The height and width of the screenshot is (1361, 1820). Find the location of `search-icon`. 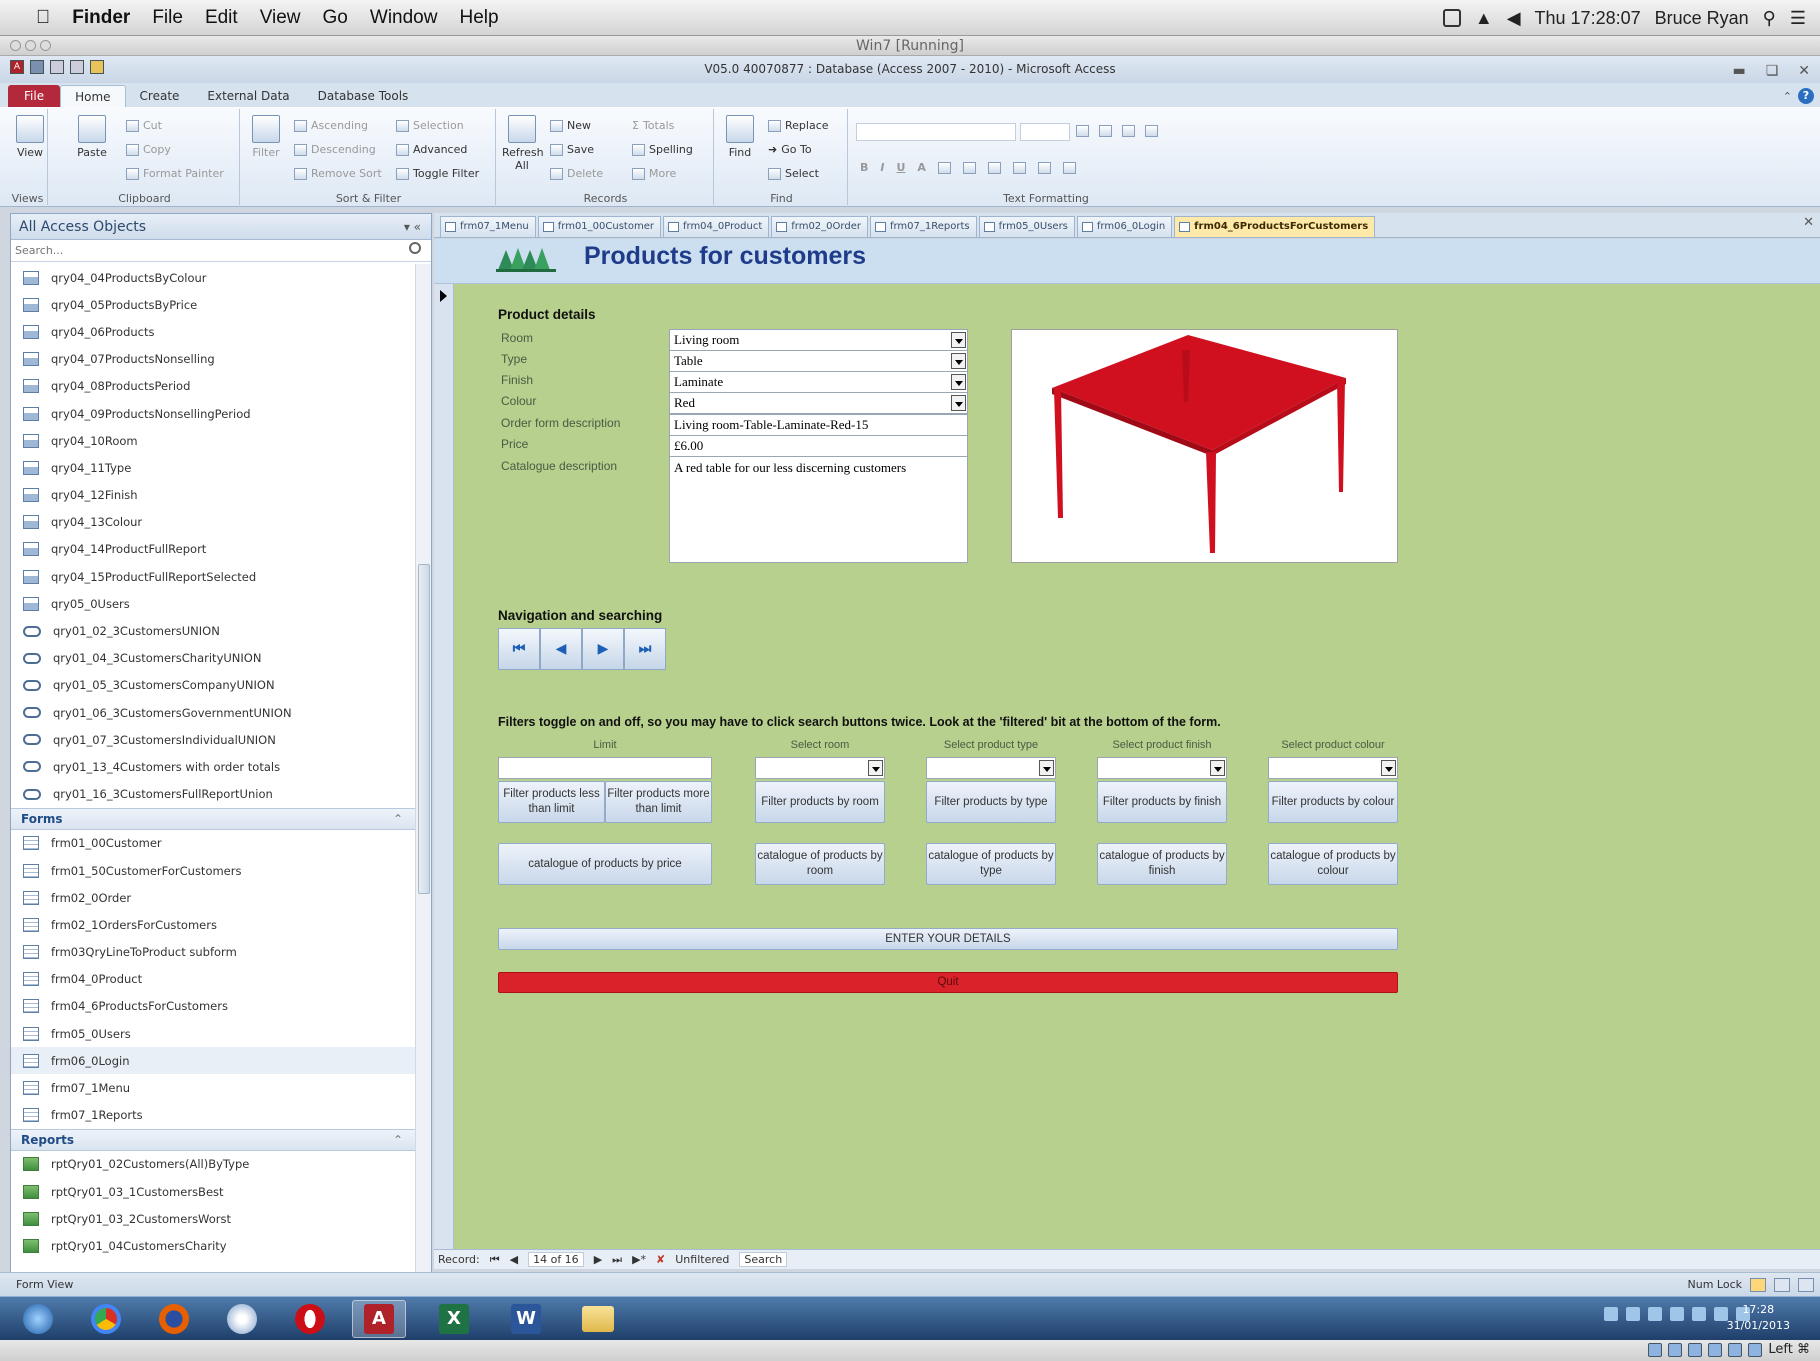

search-icon is located at coordinates (415, 248).